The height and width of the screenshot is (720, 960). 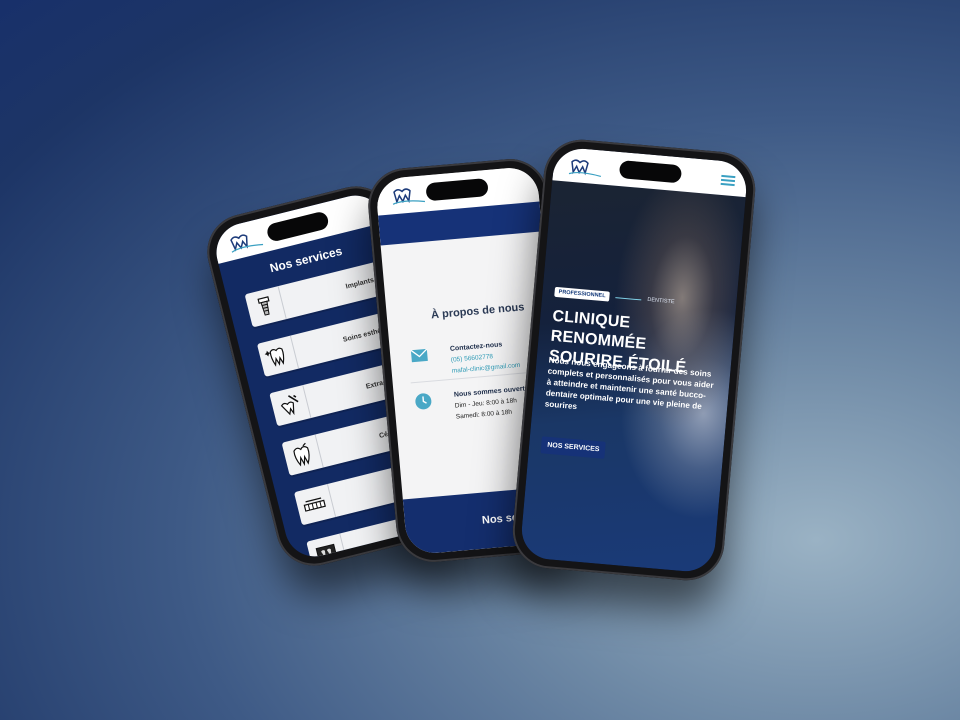 I want to click on xray-icon, so click(x=327, y=548).